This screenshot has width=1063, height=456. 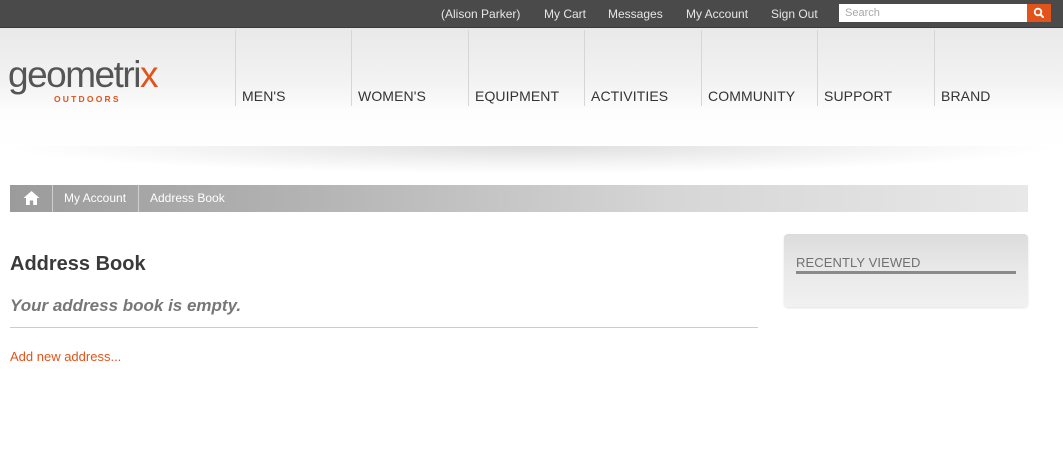 I want to click on breadcrumb-home, so click(x=31, y=198).